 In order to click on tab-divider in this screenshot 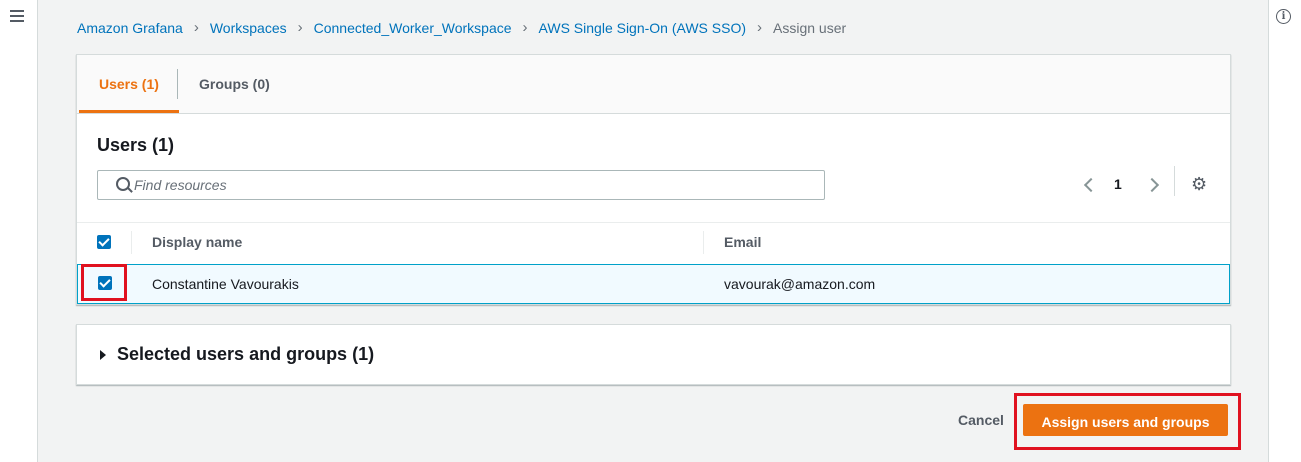, I will do `click(177, 84)`.